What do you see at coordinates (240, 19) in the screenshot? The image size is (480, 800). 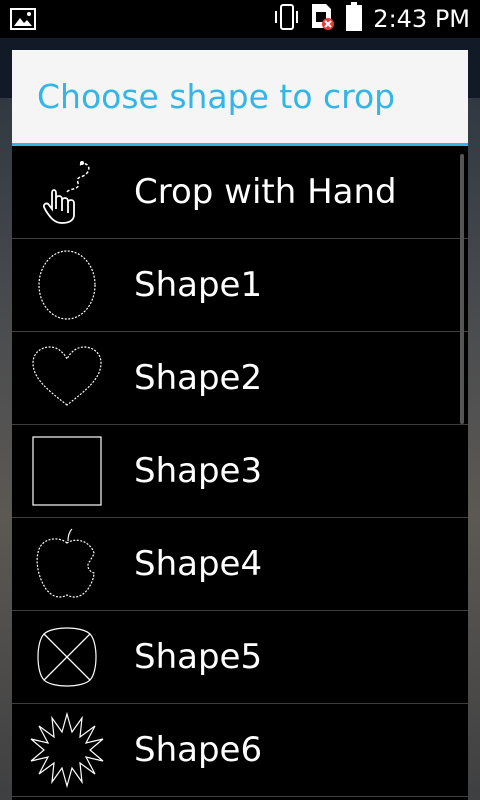 I see `status-bar: 2:43 PM` at bounding box center [240, 19].